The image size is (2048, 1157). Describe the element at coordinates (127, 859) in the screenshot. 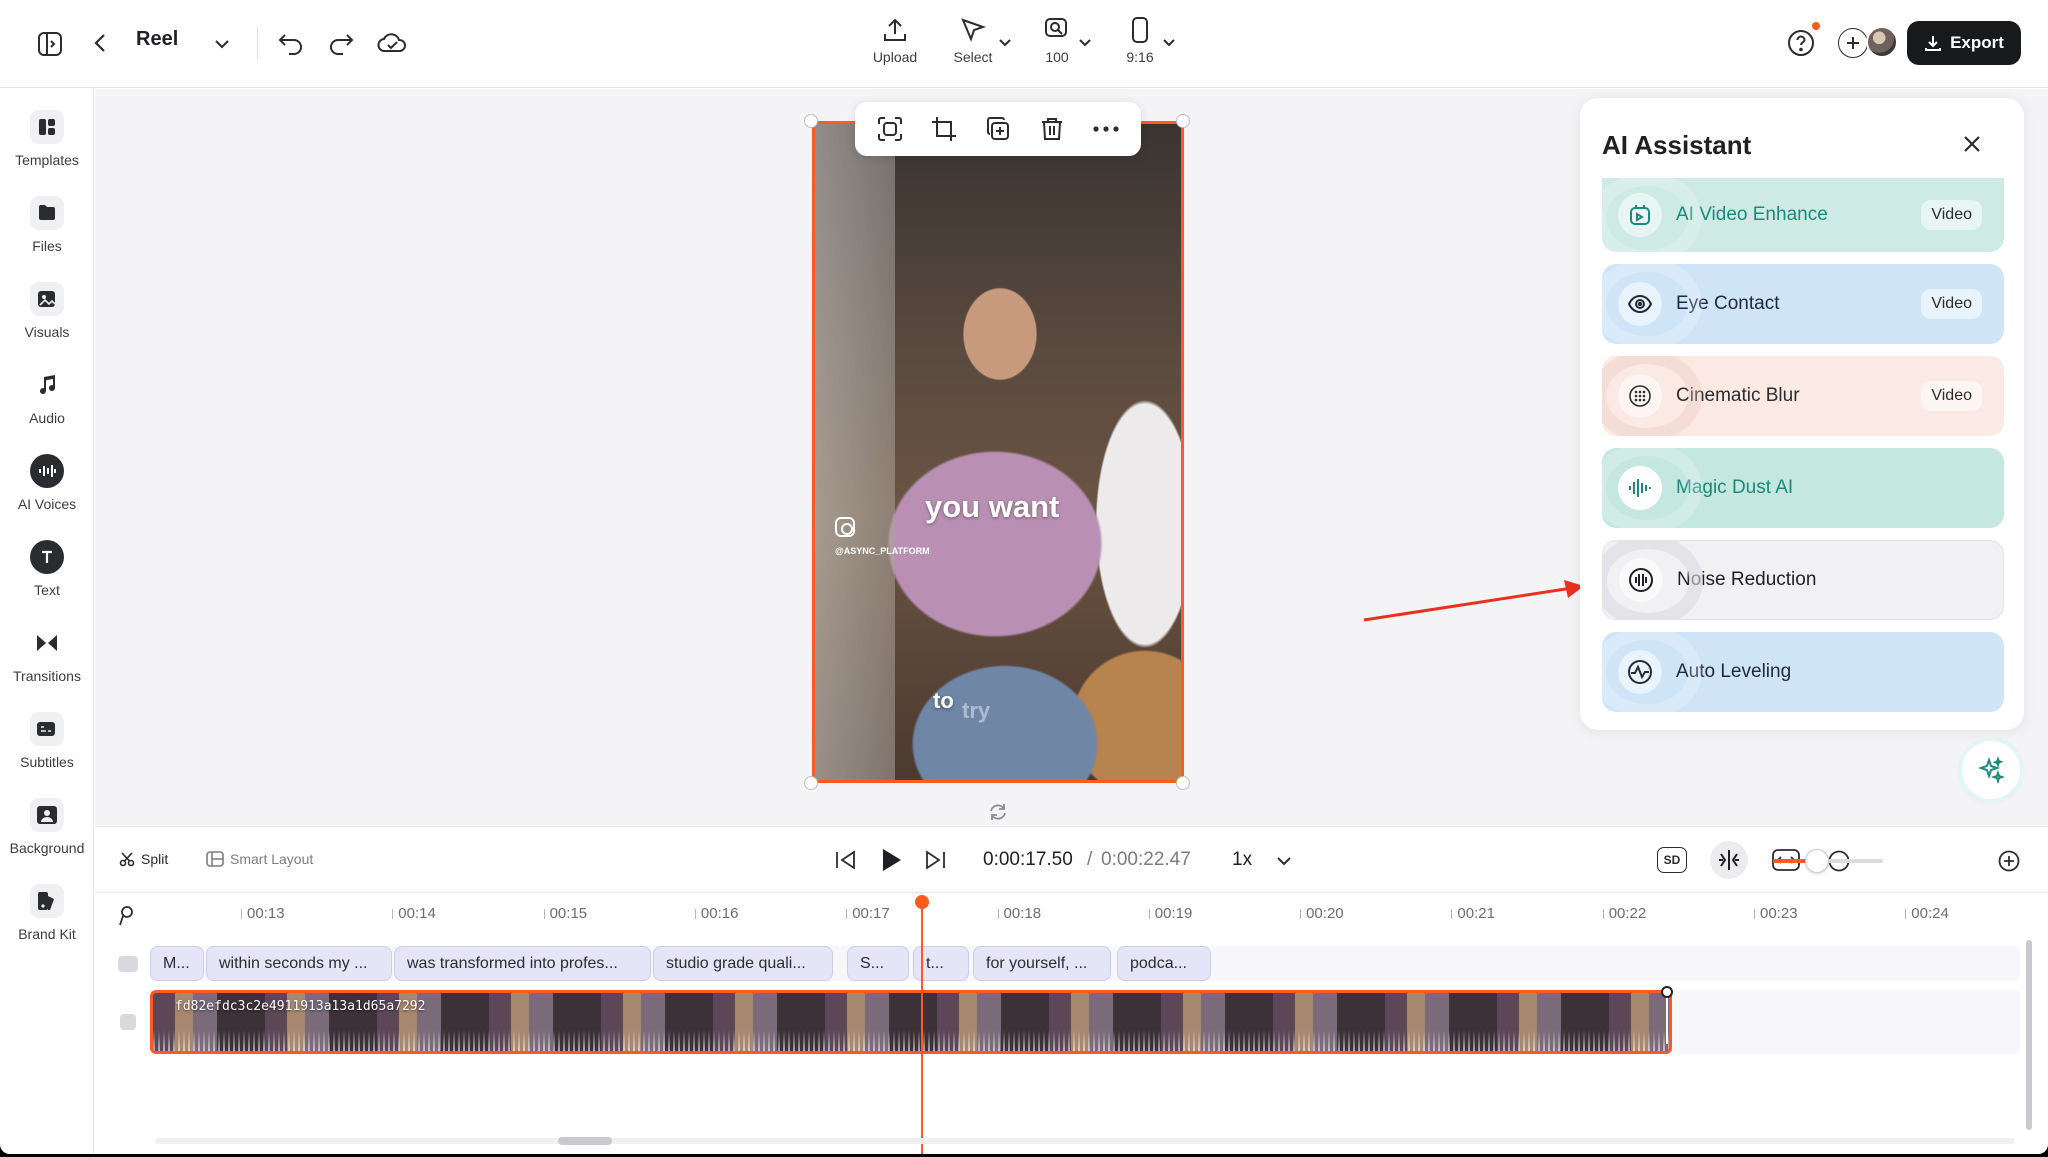

I see `scissors-icon` at that location.